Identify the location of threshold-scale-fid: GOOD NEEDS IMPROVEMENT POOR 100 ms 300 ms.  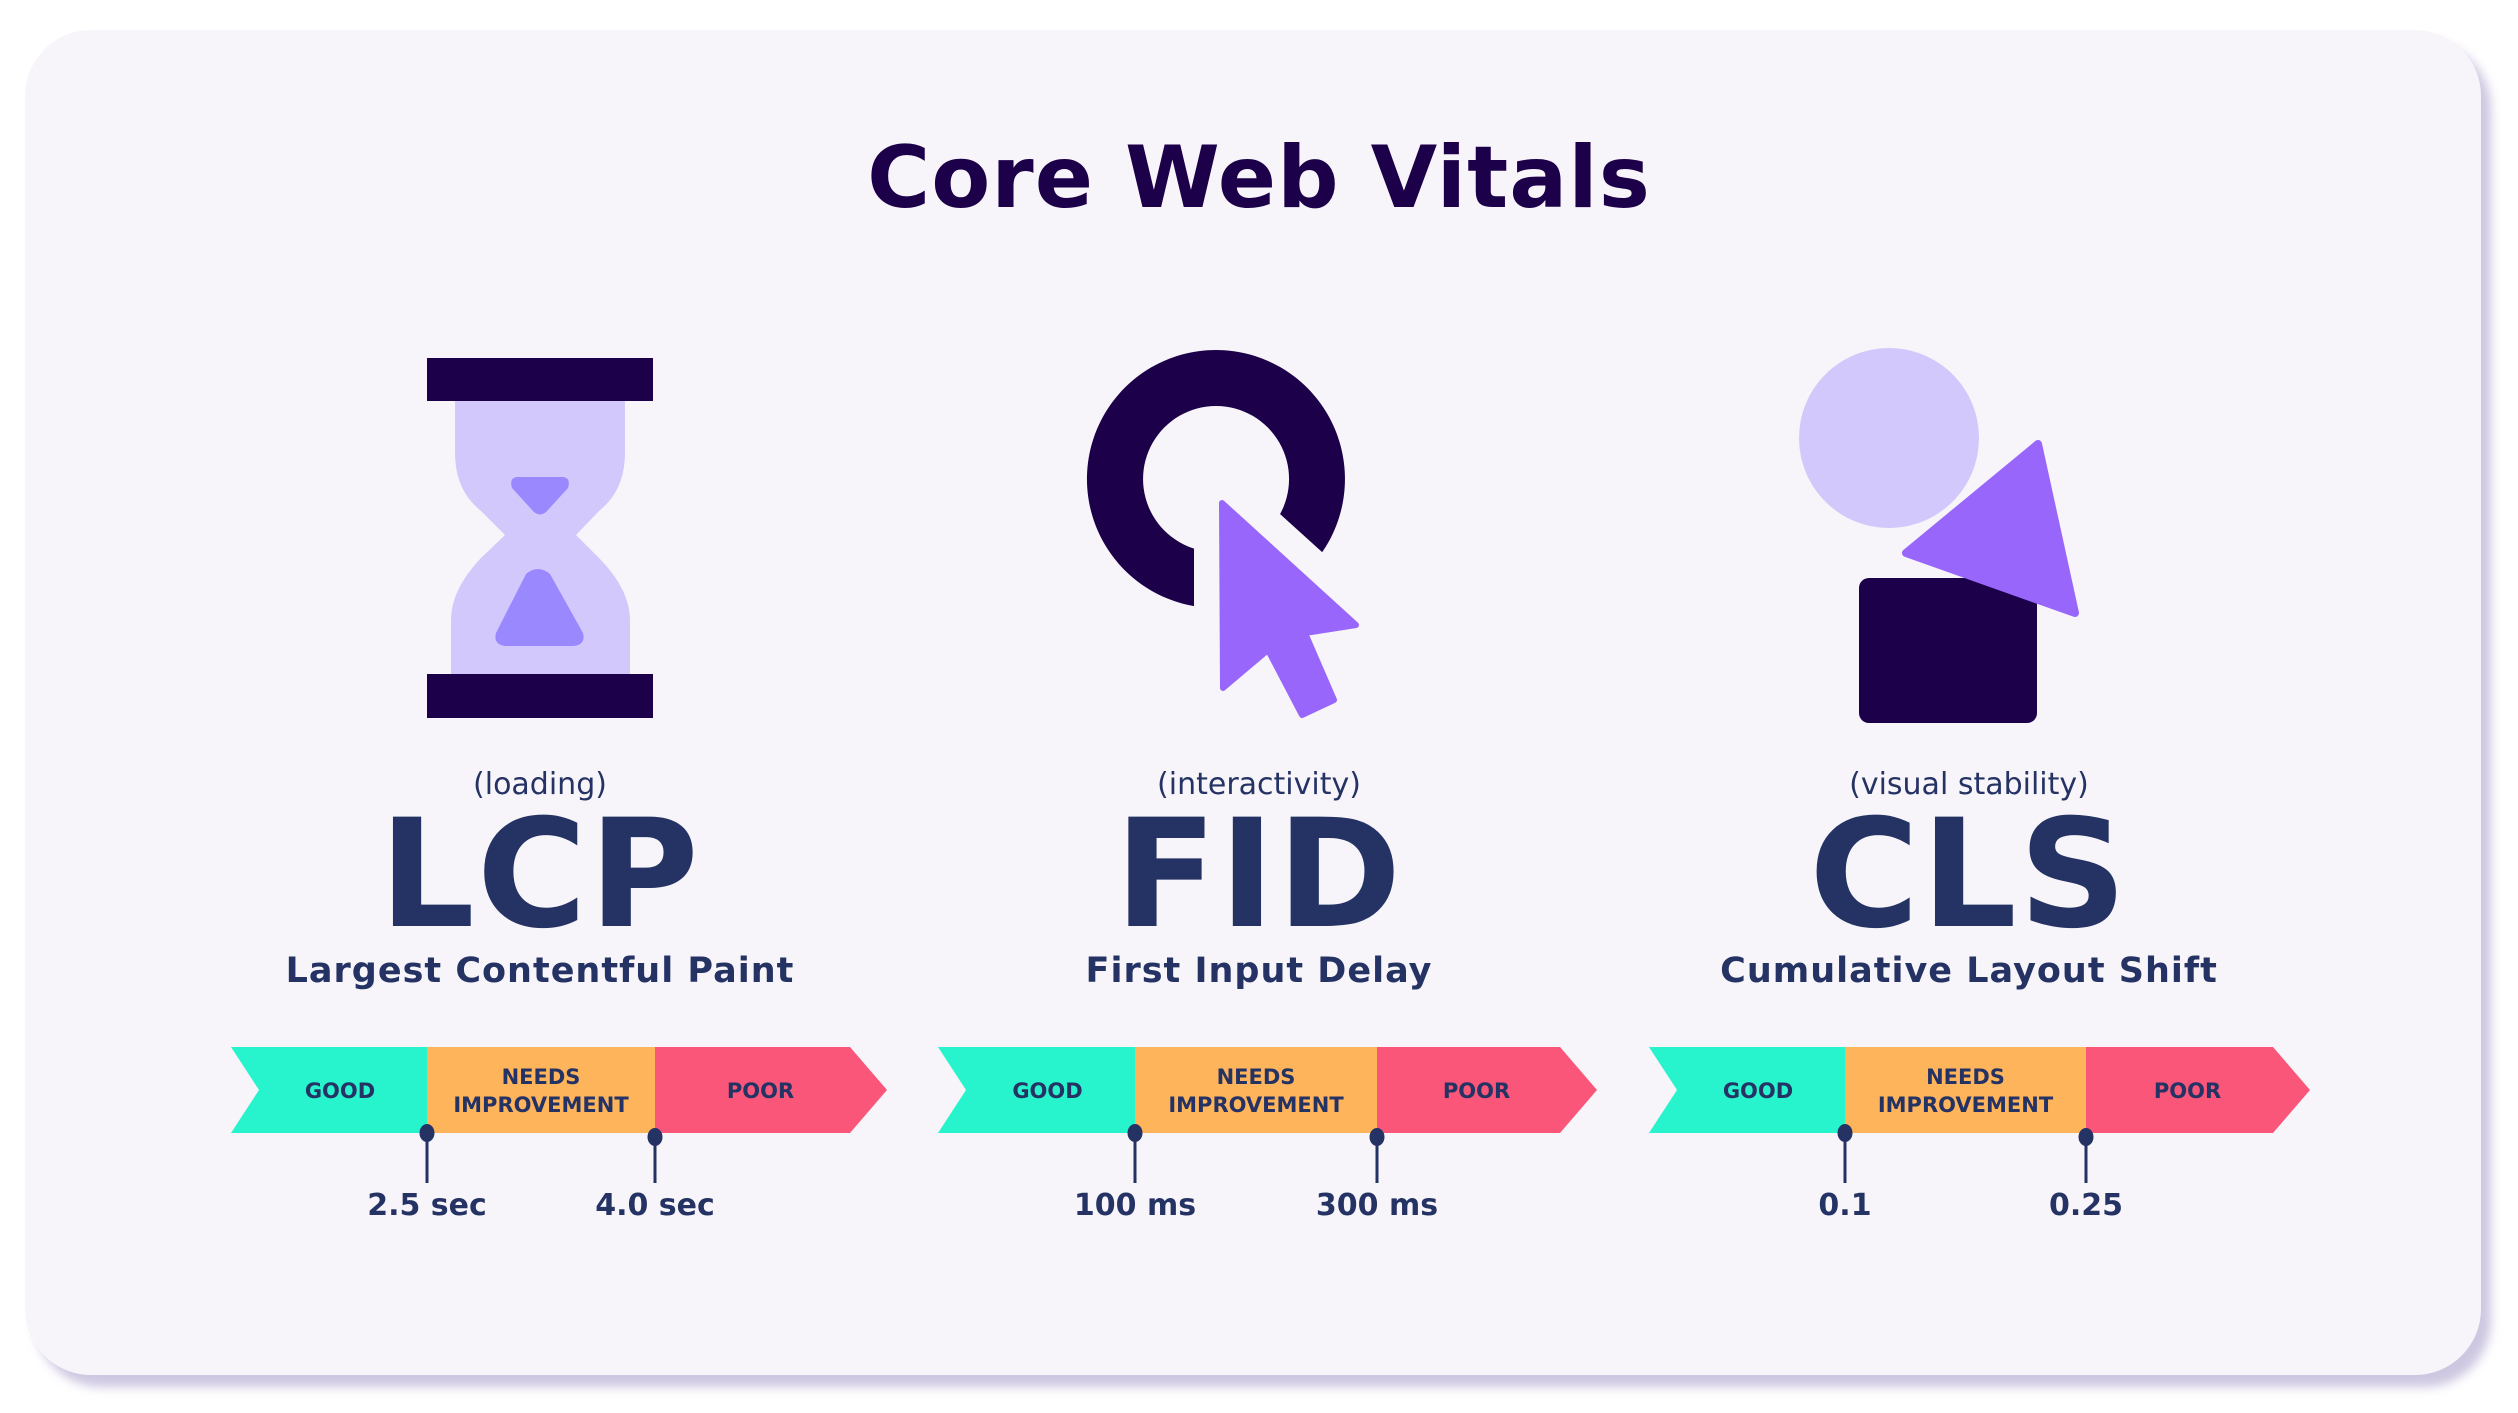
(1267, 1135).